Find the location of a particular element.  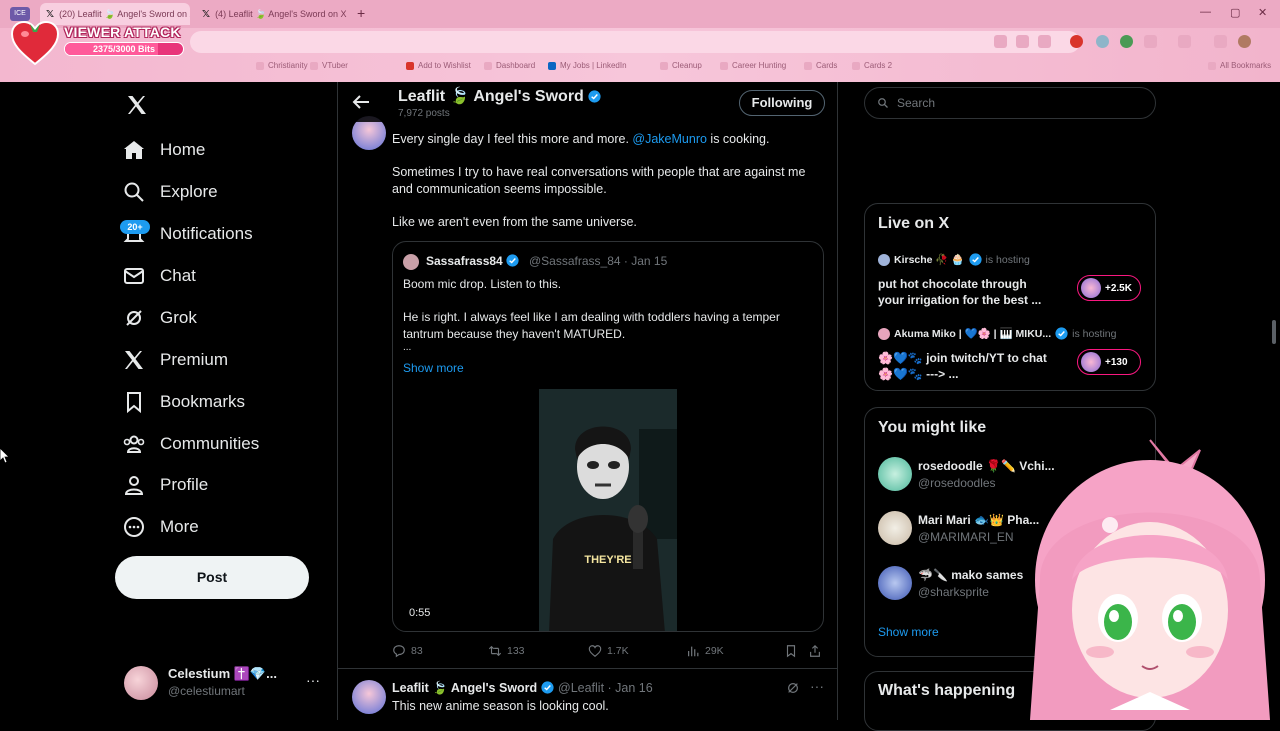

like-button: 1.7K is located at coordinates (608, 651).